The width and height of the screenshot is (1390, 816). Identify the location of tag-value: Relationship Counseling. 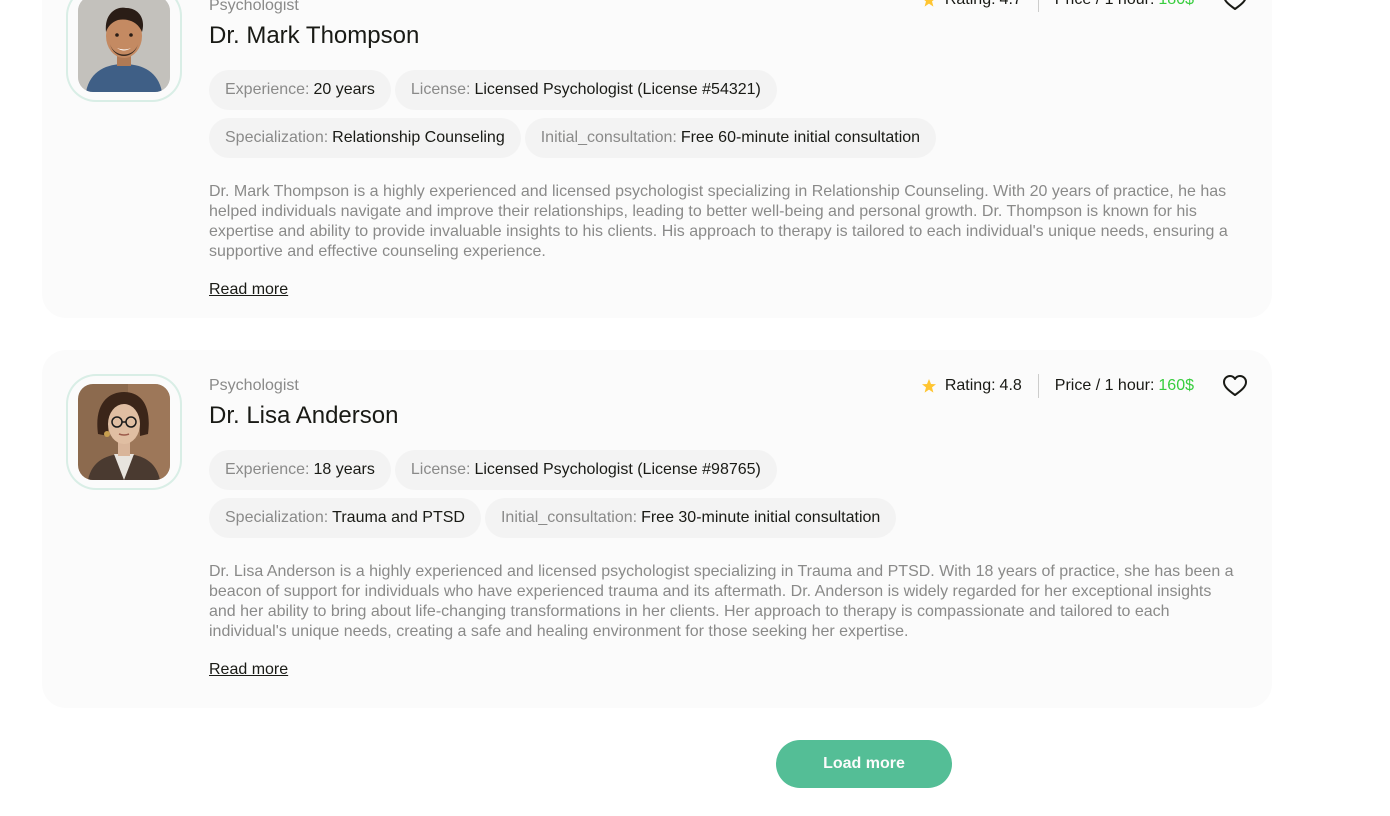
(418, 137).